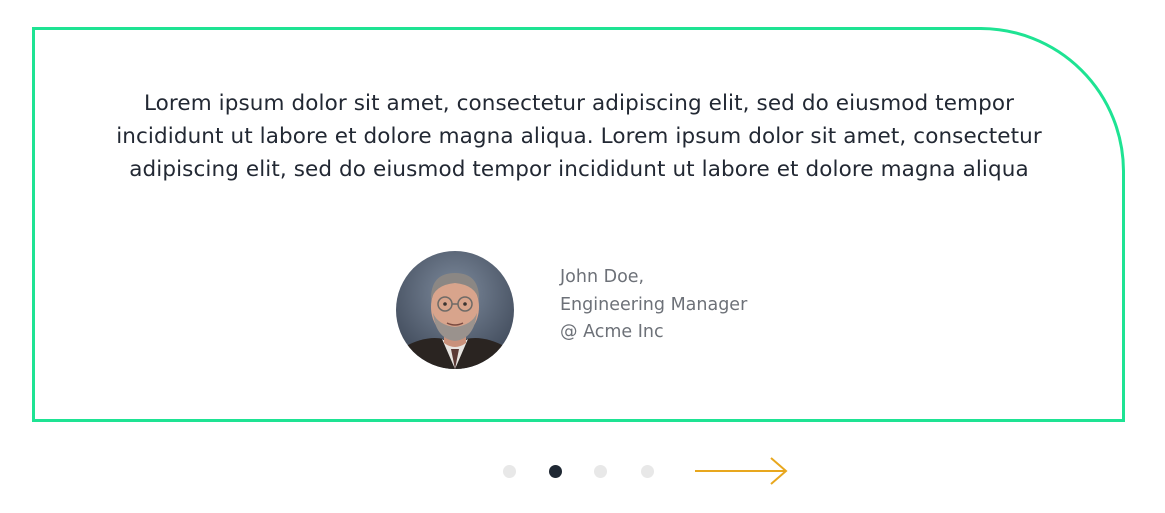 Image resolution: width=1165 pixels, height=513 pixels. Describe the element at coordinates (612, 332) in the screenshot. I see `author-company: @ Acme Inc` at that location.